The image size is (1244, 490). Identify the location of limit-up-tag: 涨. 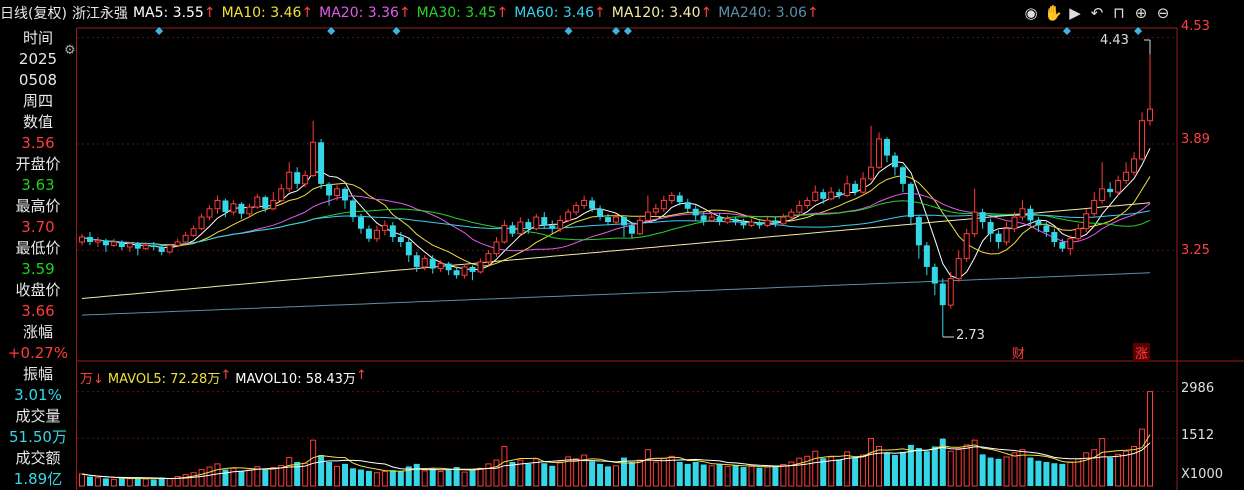
(1142, 352).